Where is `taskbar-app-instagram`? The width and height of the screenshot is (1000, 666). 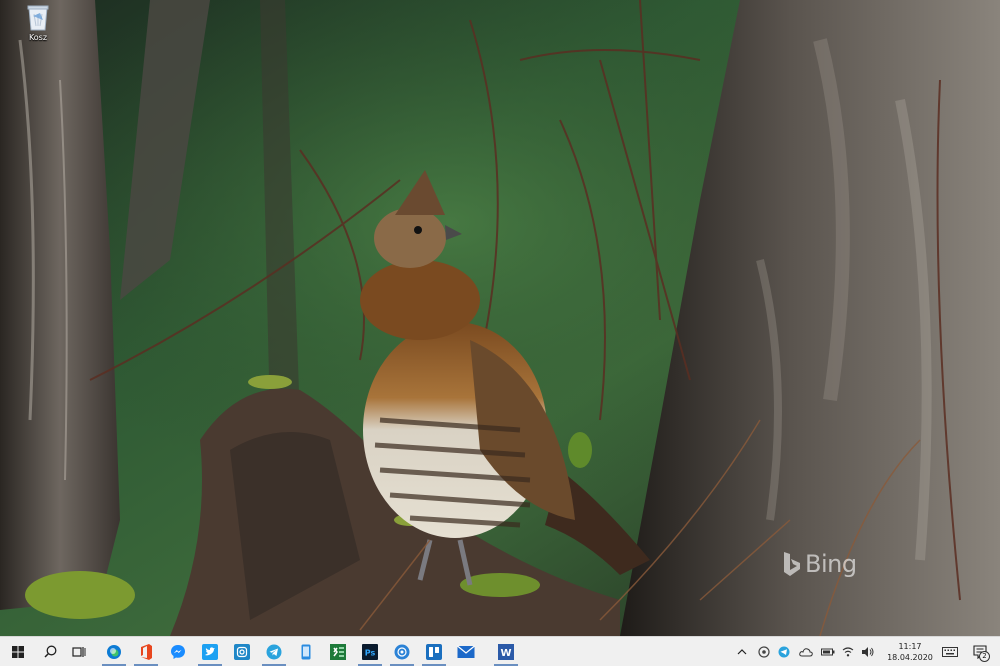
taskbar-app-instagram is located at coordinates (242, 651).